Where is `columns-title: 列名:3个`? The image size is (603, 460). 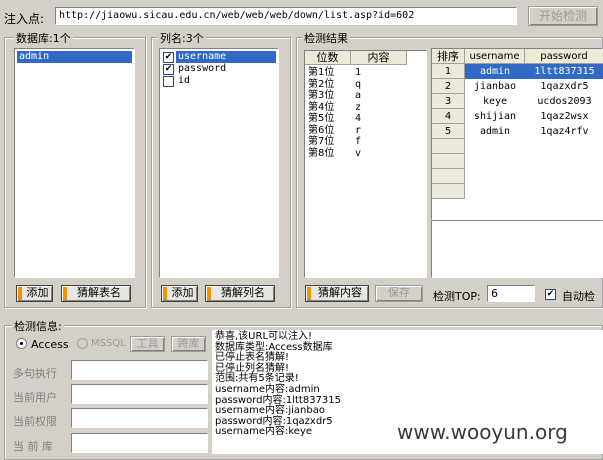 columns-title: 列名:3个 is located at coordinates (182, 38).